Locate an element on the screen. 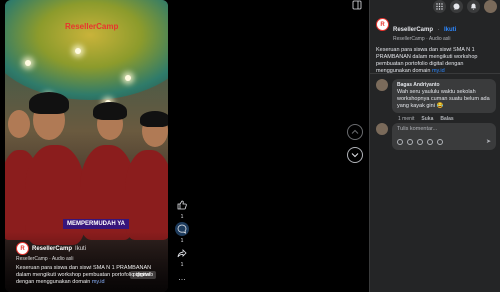 This screenshot has width=500, height=292. reply-button: Balas is located at coordinates (446, 119).